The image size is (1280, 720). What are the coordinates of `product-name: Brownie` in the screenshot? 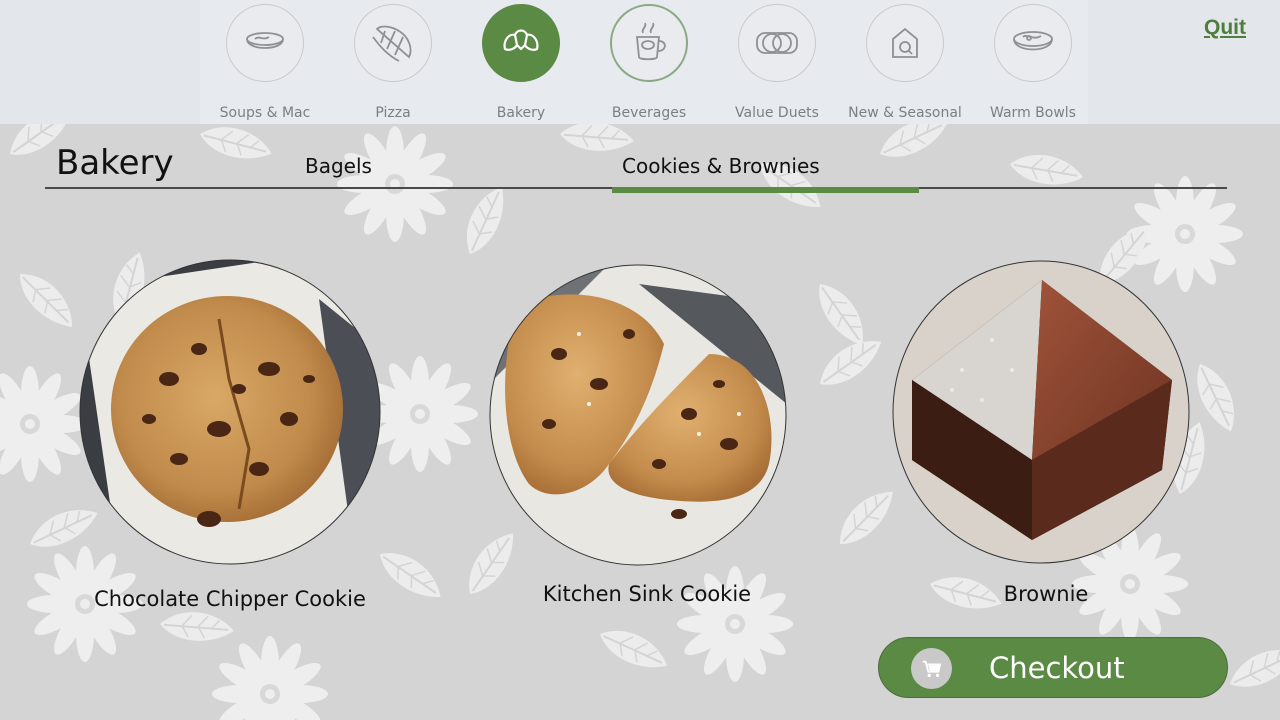 It's located at (1046, 594).